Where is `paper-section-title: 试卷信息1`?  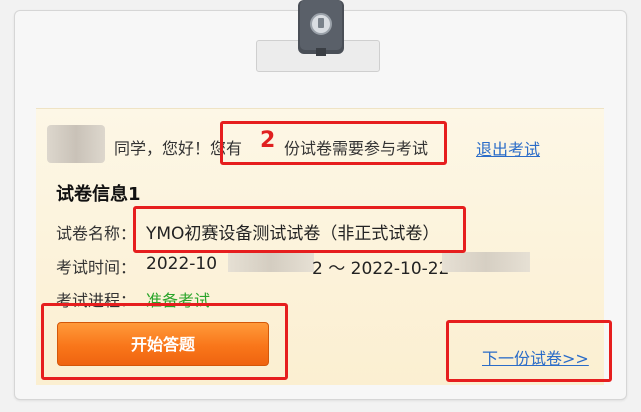
paper-section-title: 试卷信息1 is located at coordinates (98, 194).